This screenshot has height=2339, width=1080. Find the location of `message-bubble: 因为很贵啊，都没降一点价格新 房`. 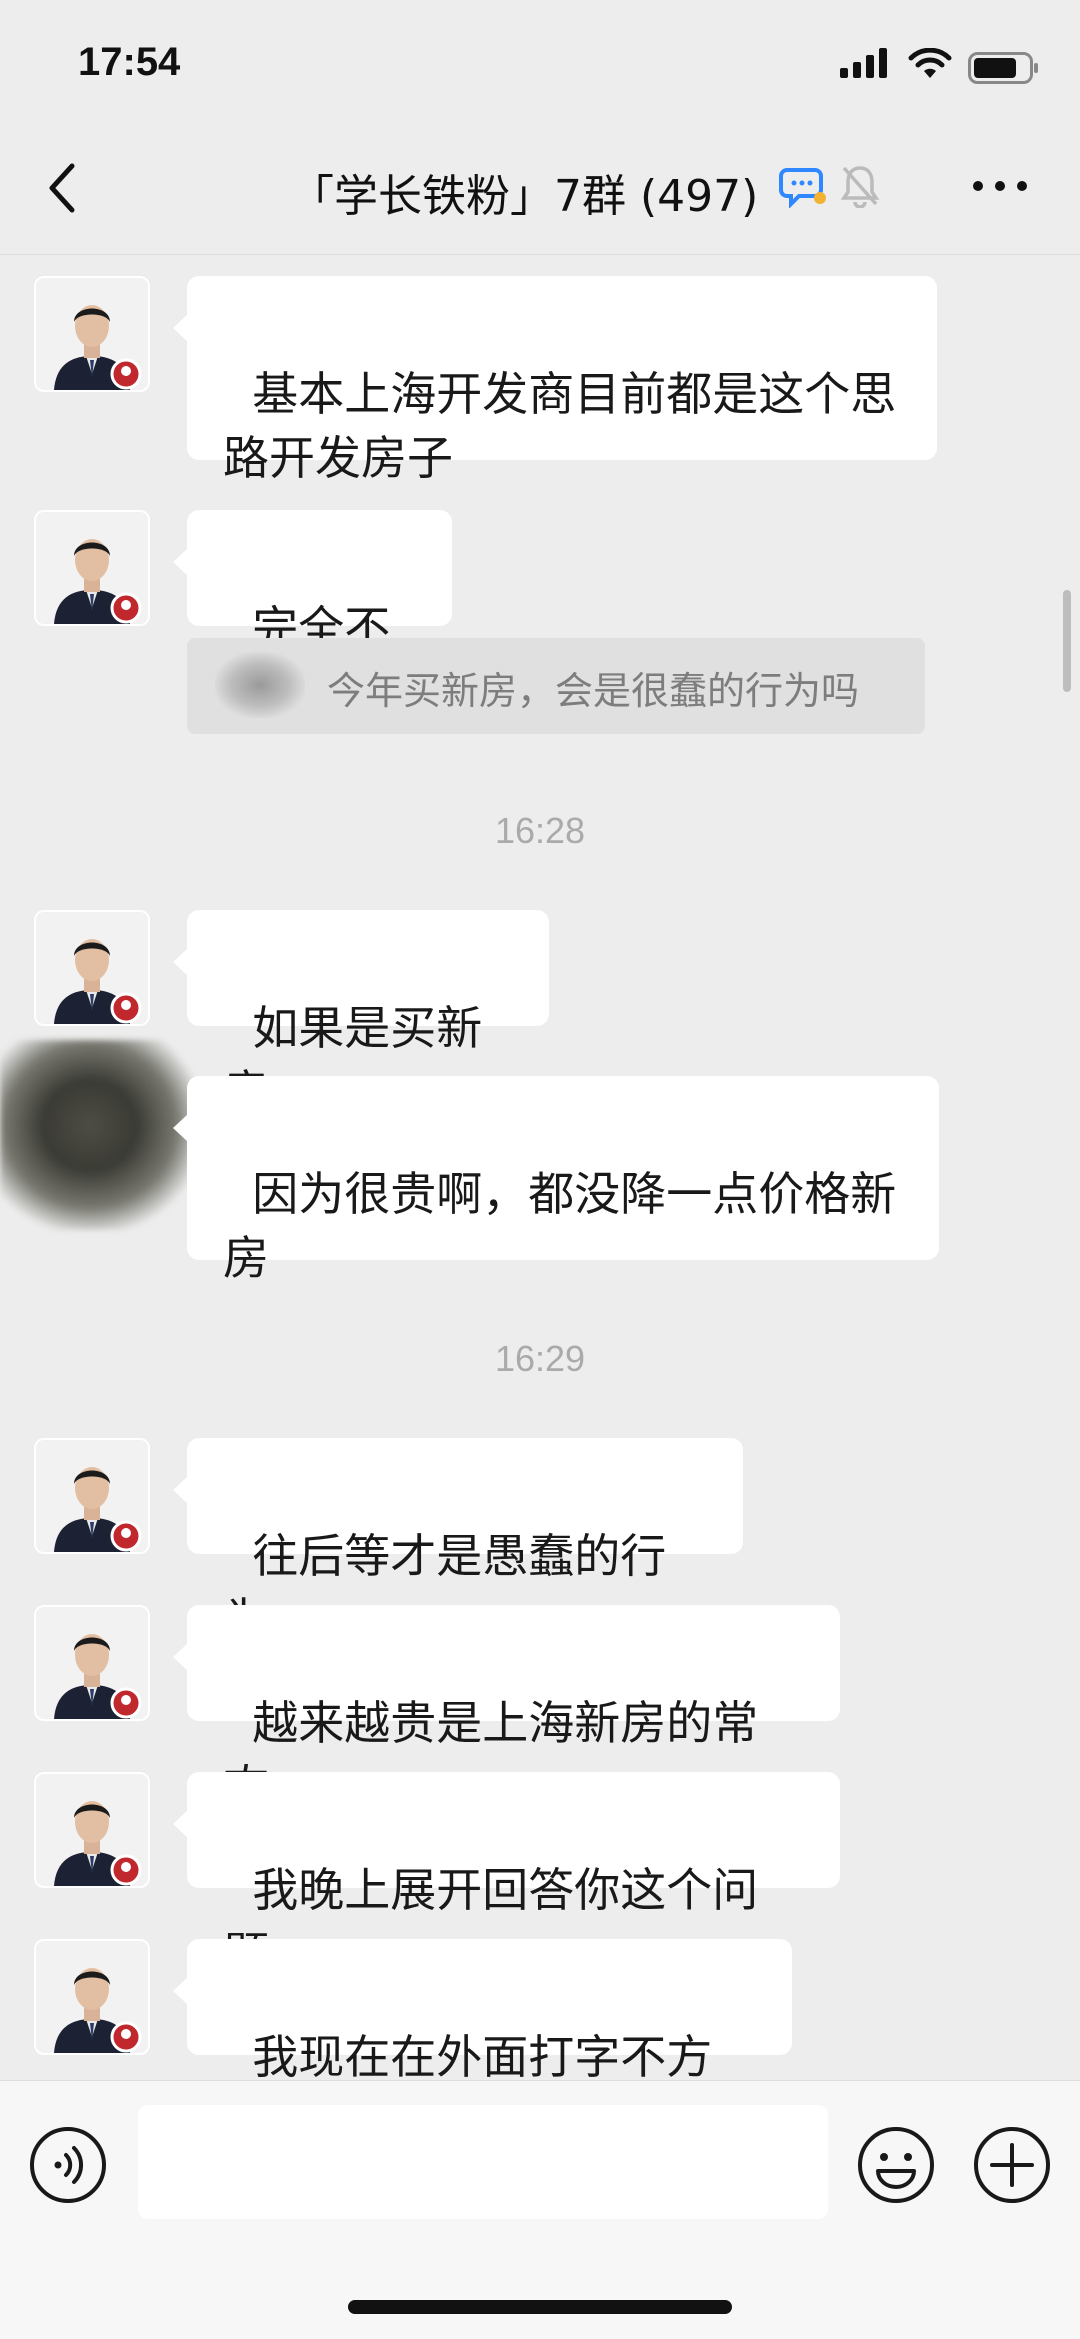

message-bubble: 因为很贵啊，都没降一点价格新 房 is located at coordinates (556, 1180).